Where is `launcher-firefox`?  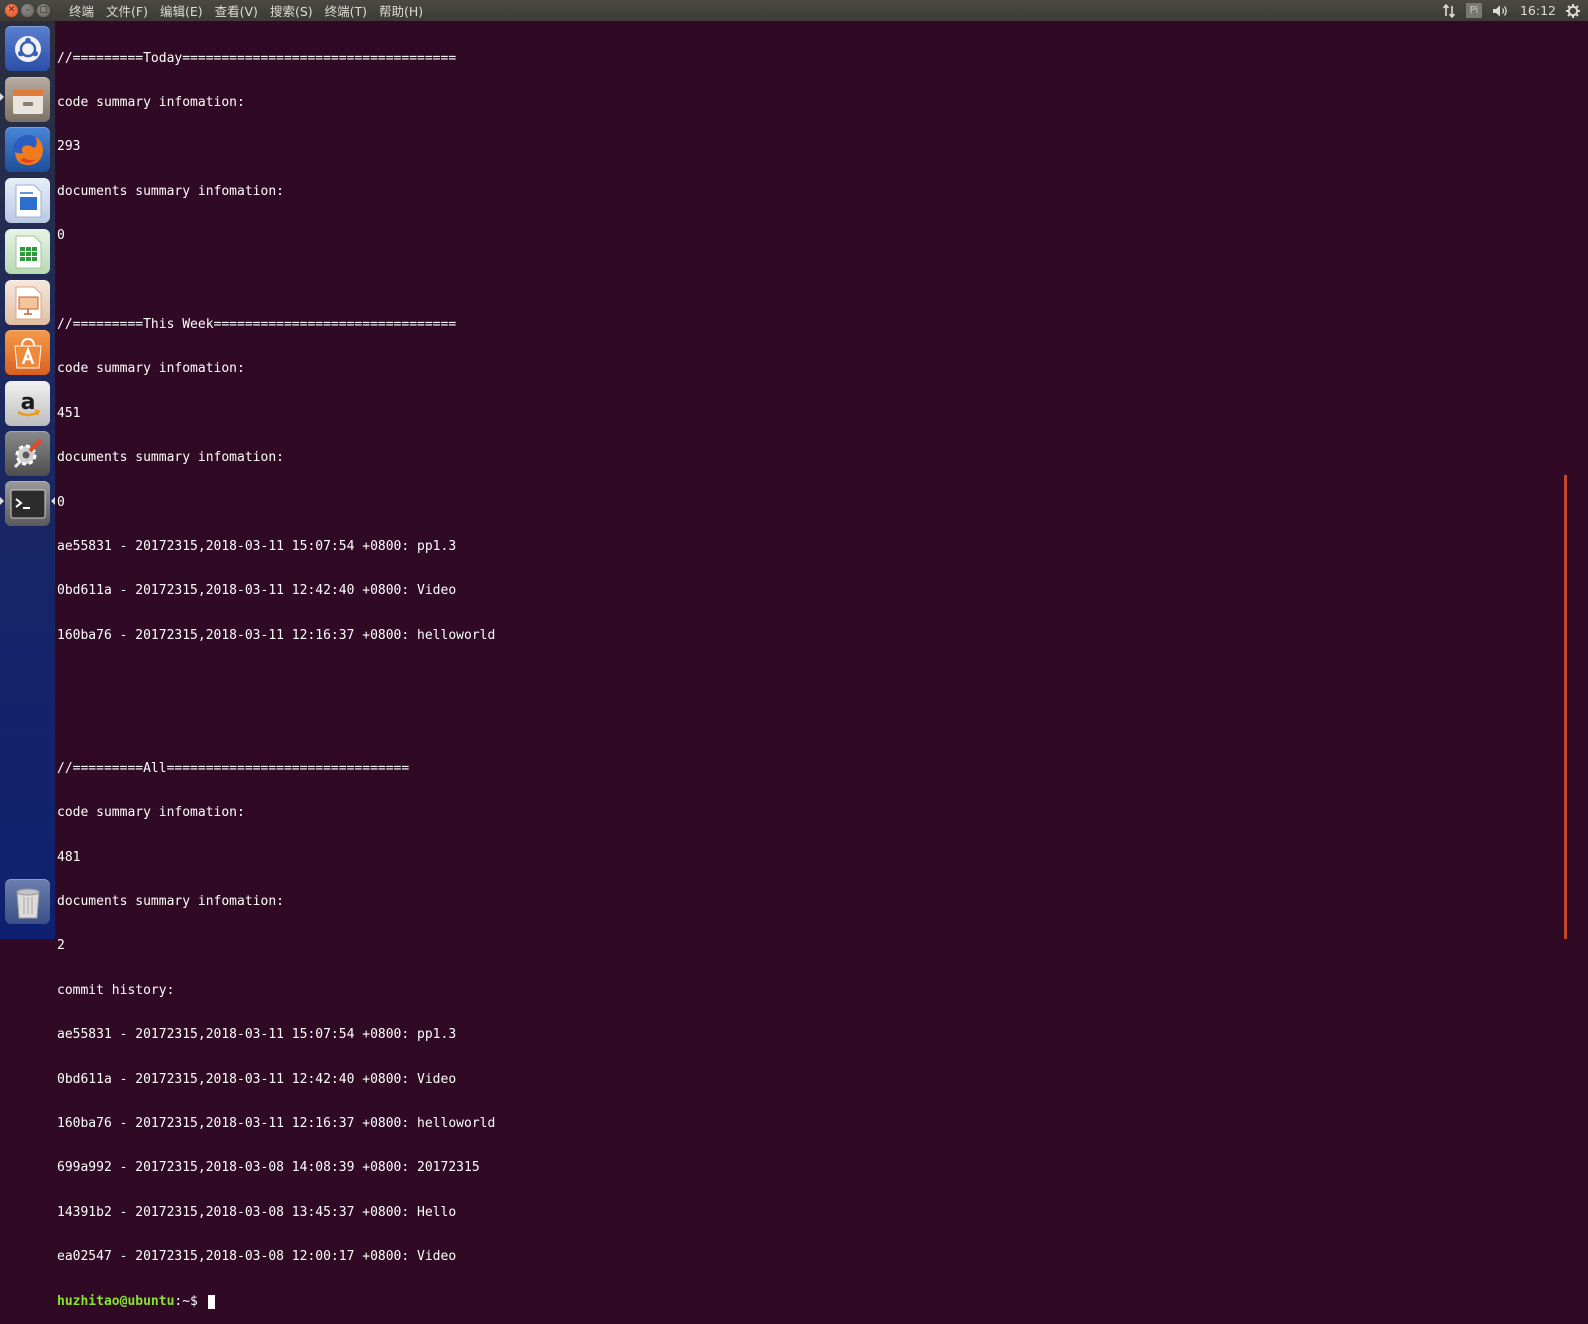 launcher-firefox is located at coordinates (27, 149).